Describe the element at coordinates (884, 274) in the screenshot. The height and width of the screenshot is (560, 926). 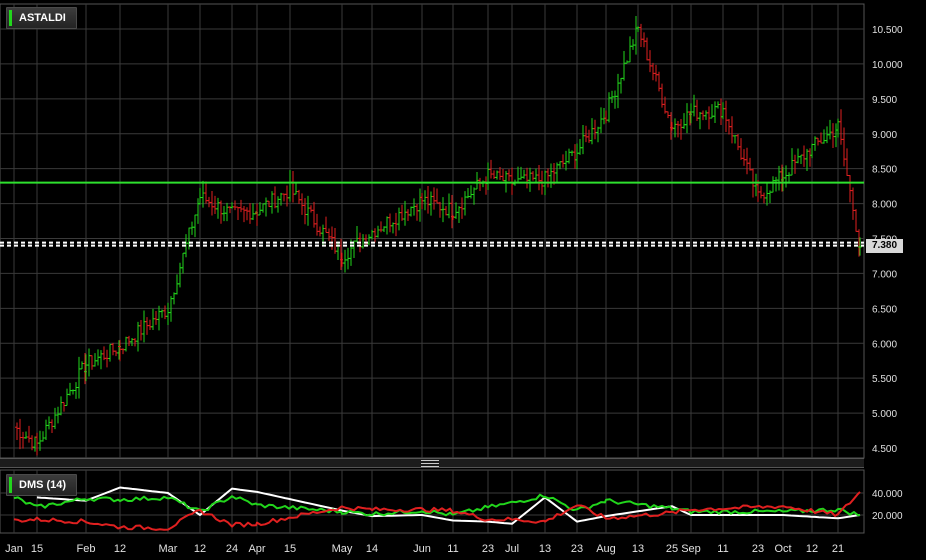
I see `price-axis-label: 7.000` at that location.